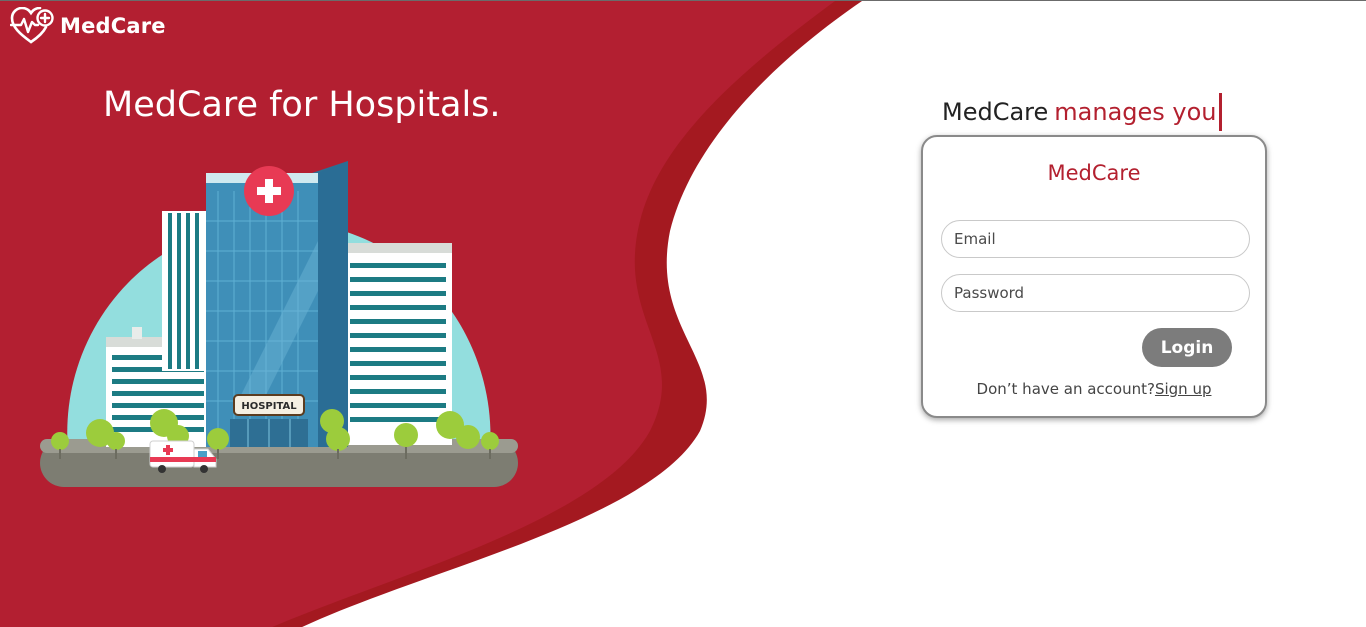 This screenshot has width=1366, height=627. I want to click on signup-prompt: Don’t have an account?, so click(1065, 389).